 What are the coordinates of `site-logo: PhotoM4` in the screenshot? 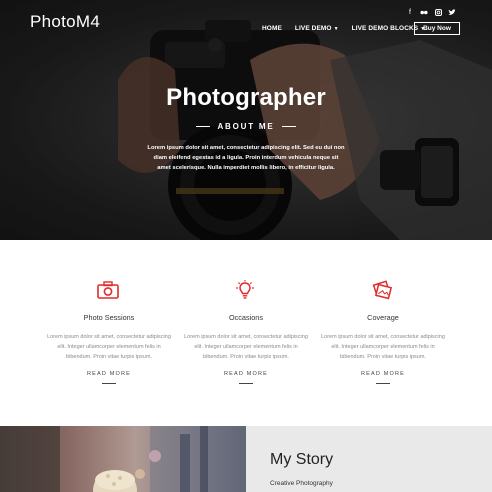 It's located at (65, 22).